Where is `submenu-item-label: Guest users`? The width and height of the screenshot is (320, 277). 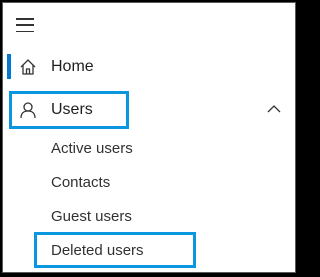 submenu-item-label: Guest users is located at coordinates (91, 216).